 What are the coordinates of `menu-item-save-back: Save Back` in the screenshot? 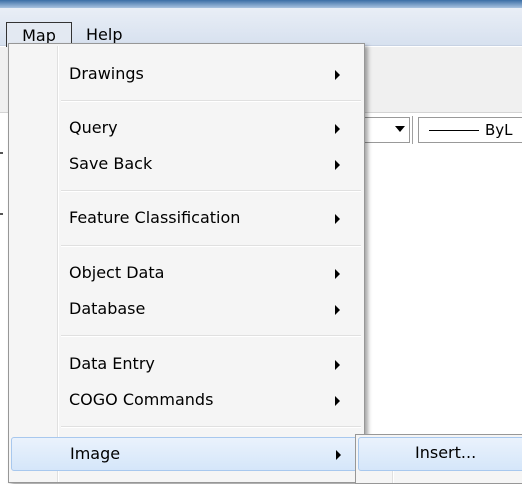 It's located at (186, 165).